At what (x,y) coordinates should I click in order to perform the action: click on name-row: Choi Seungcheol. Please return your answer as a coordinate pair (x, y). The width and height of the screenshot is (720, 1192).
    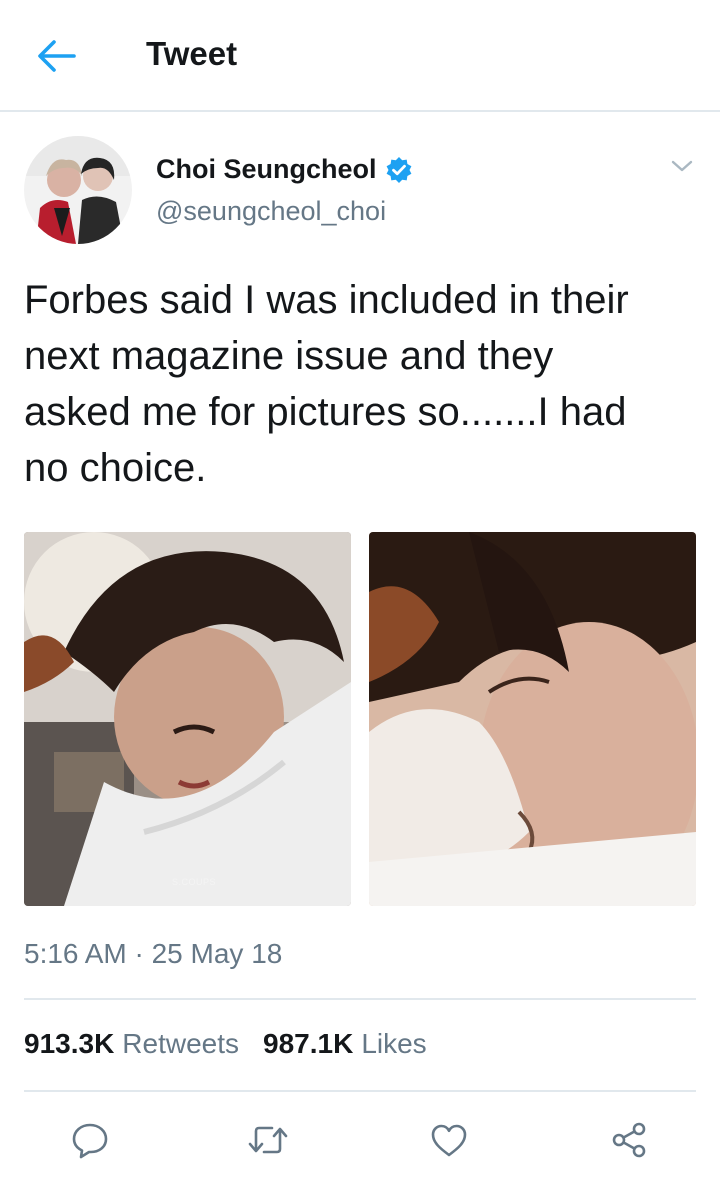
    Looking at the image, I should click on (284, 169).